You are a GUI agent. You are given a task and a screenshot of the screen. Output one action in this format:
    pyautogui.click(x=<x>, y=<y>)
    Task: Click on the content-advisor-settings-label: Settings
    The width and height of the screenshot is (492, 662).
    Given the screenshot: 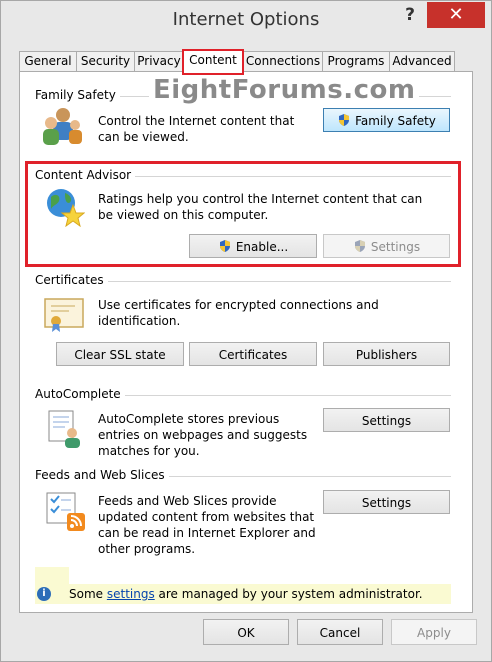 What is the action you would take?
    pyautogui.click(x=395, y=247)
    